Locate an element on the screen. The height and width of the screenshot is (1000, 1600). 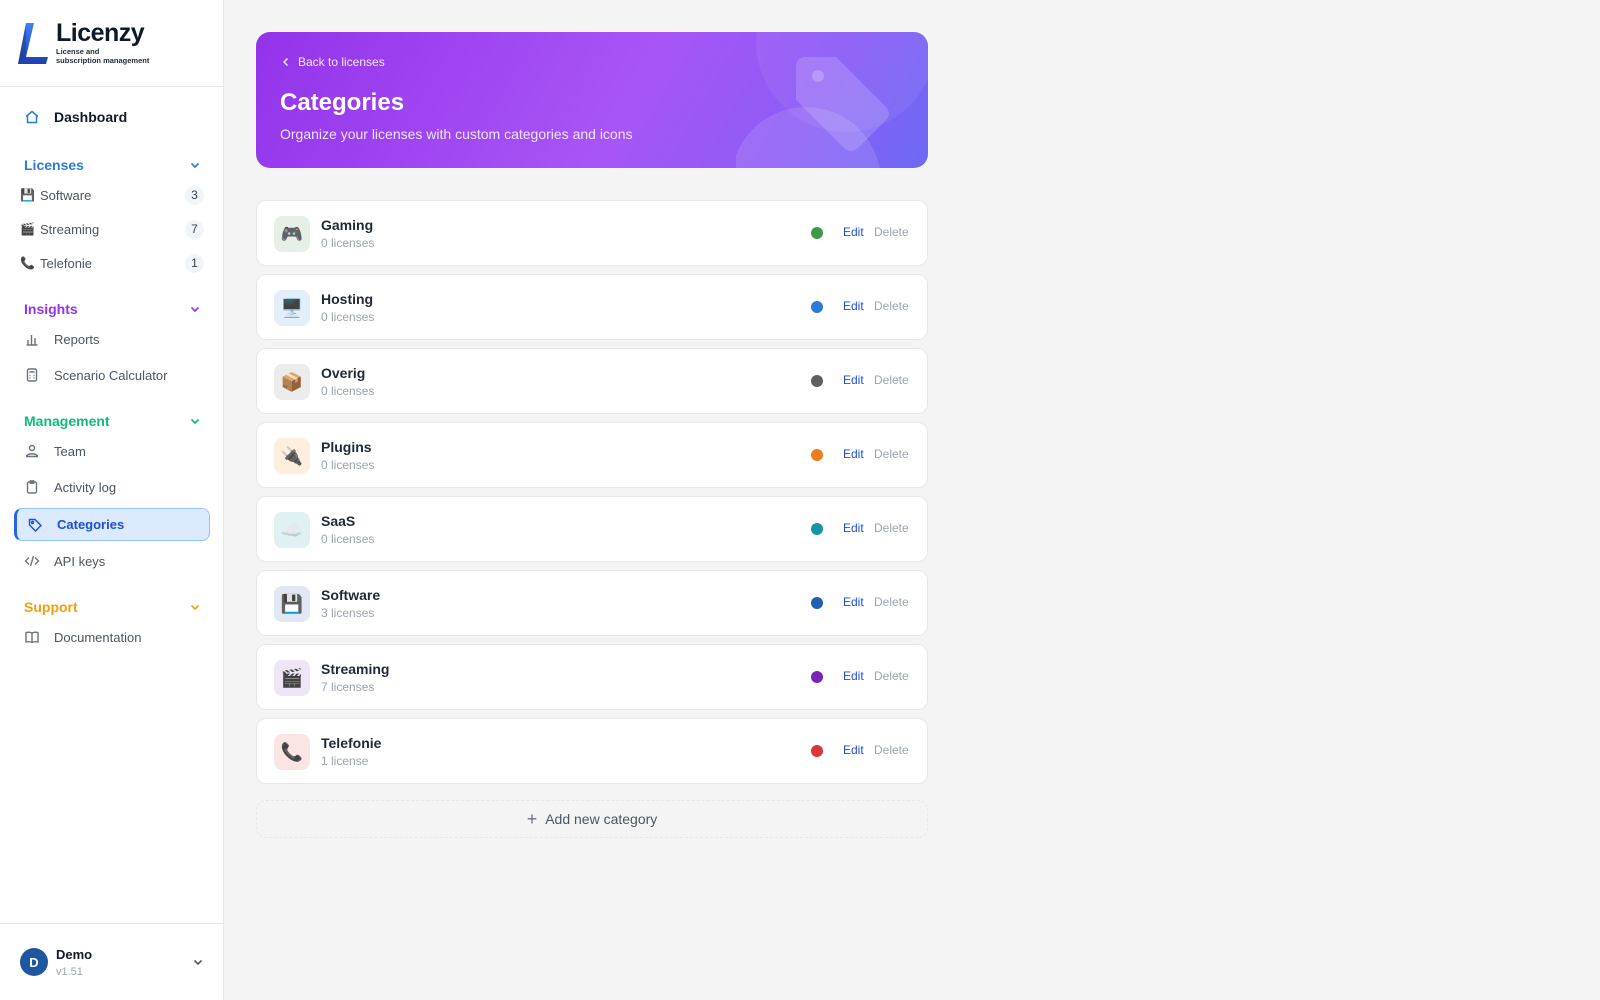
code-icon is located at coordinates (32, 561).